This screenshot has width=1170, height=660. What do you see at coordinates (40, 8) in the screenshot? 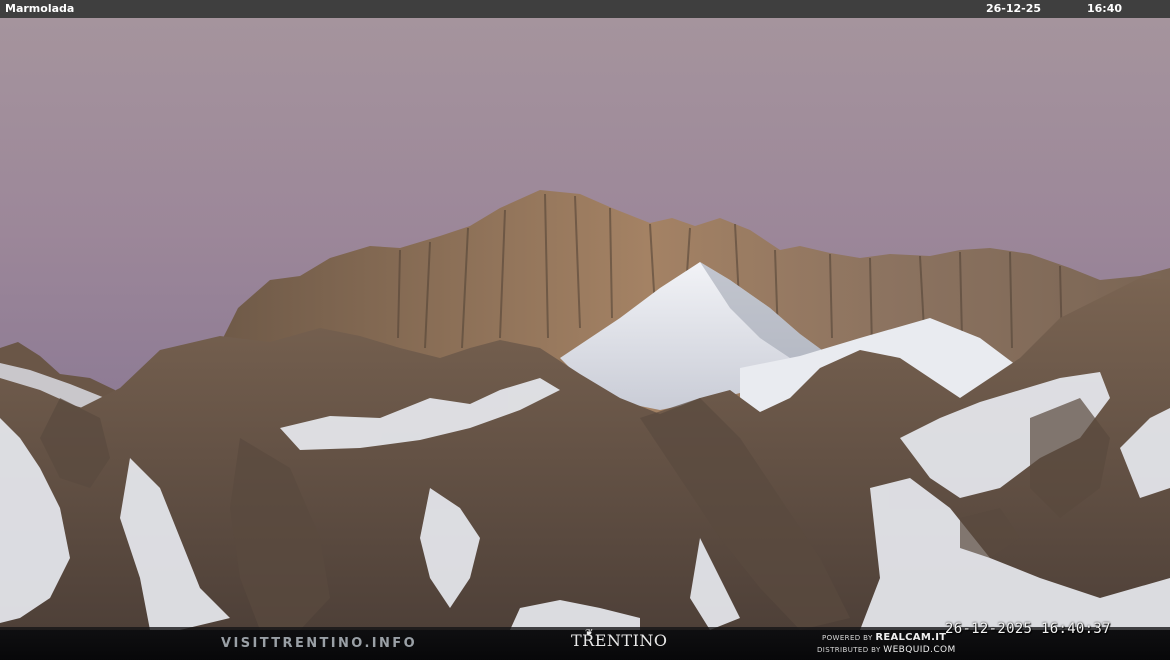
I see `location-label: Marmolada` at bounding box center [40, 8].